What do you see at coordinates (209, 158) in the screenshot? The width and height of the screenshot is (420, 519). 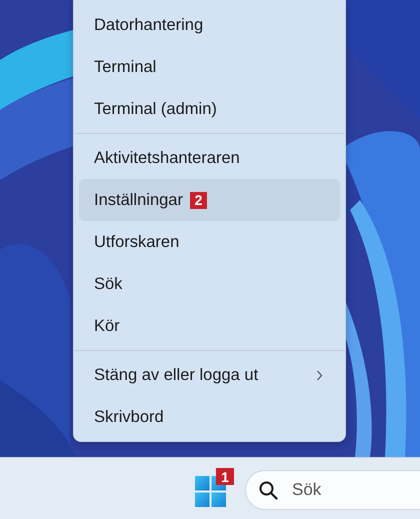 I see `menu-item: Aktivitetshanteraren` at bounding box center [209, 158].